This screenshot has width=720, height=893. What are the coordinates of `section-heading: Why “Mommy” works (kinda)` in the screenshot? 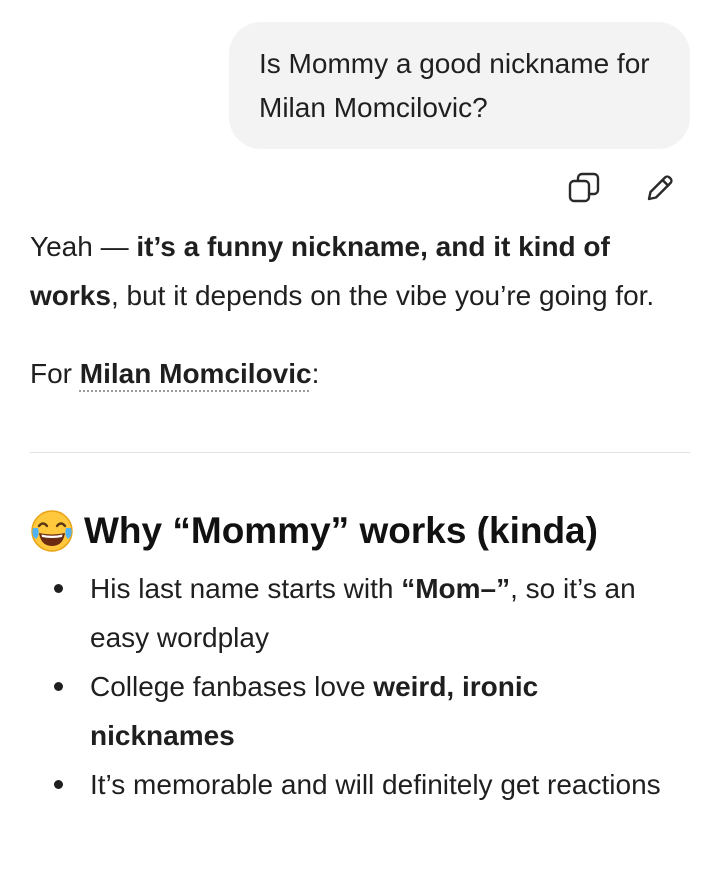 It's located at (360, 531).